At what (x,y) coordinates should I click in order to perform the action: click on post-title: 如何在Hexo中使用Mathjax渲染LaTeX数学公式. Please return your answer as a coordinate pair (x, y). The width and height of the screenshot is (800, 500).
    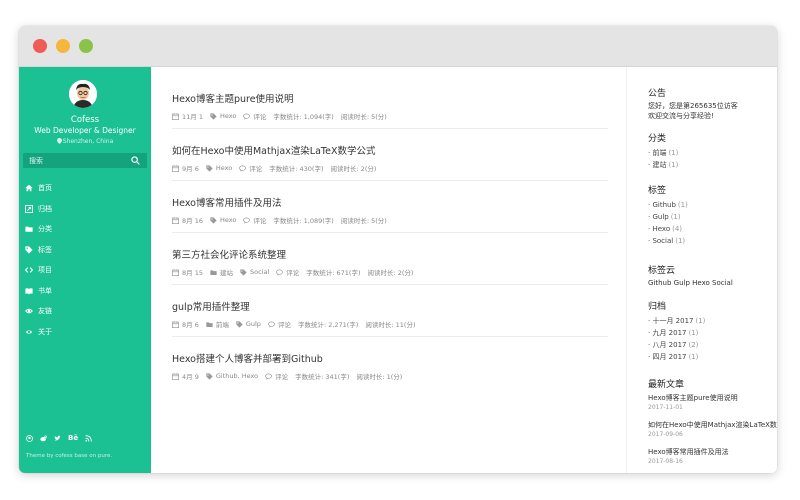
    Looking at the image, I should click on (390, 150).